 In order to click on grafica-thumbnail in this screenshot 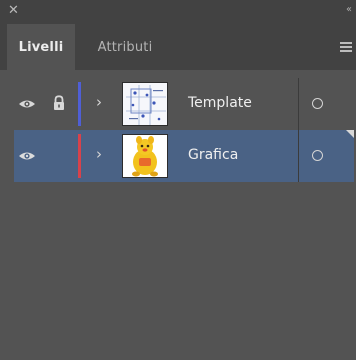, I will do `click(145, 156)`.